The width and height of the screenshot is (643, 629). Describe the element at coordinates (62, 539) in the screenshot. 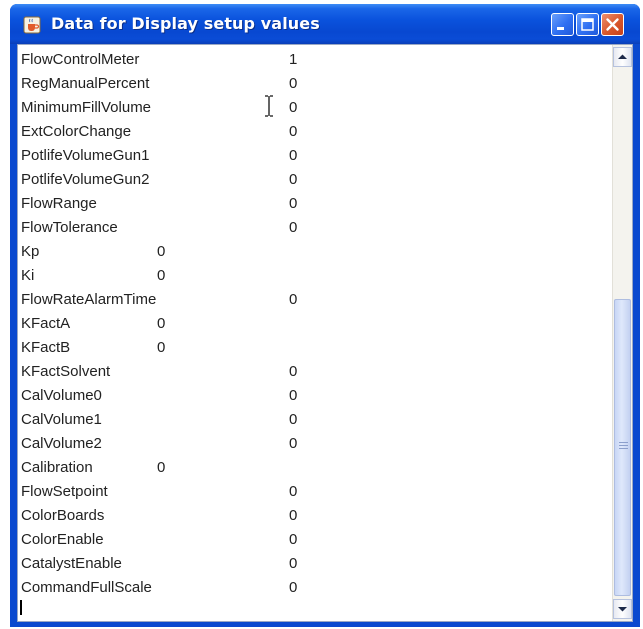

I see `setting-name: ColorEnable` at that location.